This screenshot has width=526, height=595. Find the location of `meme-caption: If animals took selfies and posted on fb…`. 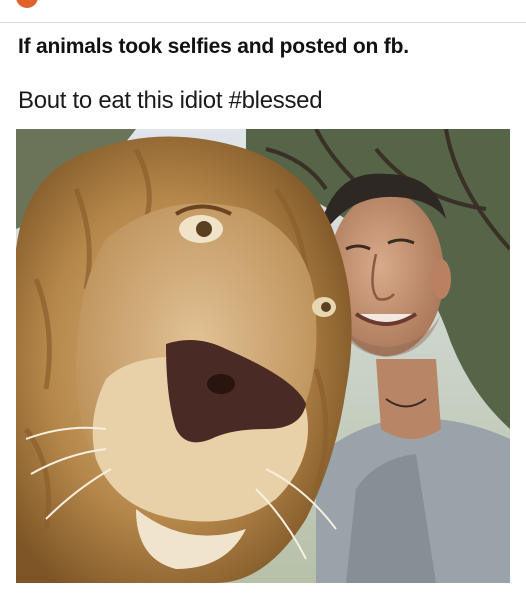

meme-caption: If animals took selfies and posted on fb… is located at coordinates (213, 46).